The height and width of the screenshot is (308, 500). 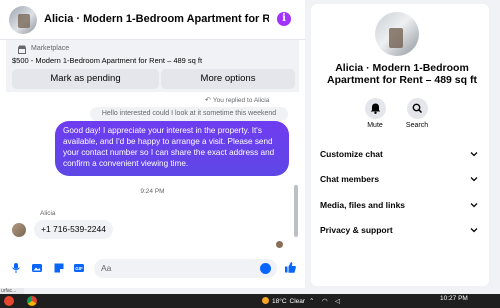 I want to click on section-chat-members: Chat members, so click(x=400, y=180).